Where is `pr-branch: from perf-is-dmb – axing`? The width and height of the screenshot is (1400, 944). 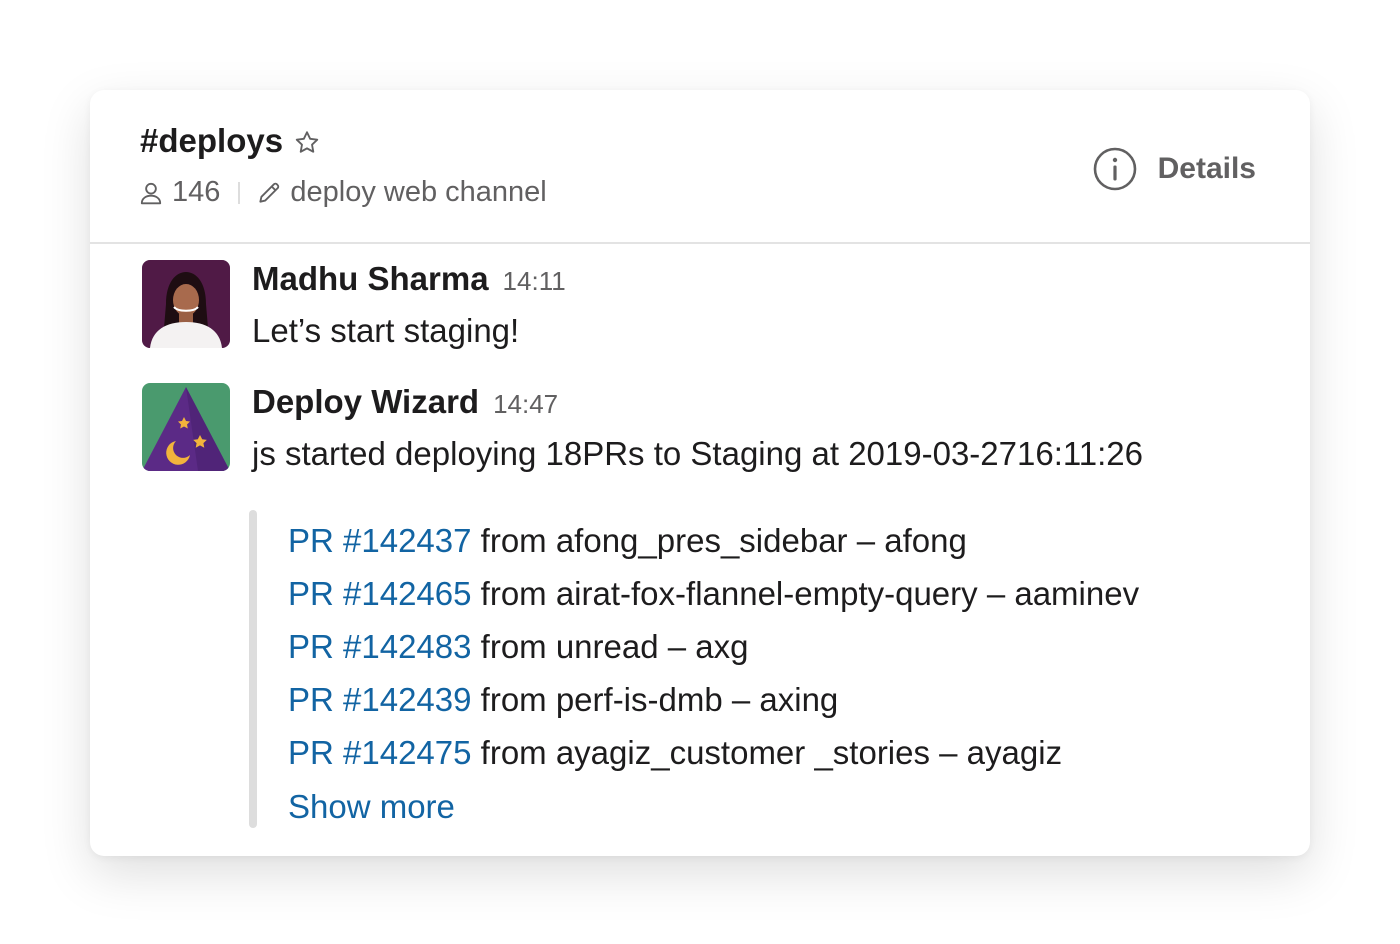 pr-branch: from perf-is-dmb – axing is located at coordinates (659, 699).